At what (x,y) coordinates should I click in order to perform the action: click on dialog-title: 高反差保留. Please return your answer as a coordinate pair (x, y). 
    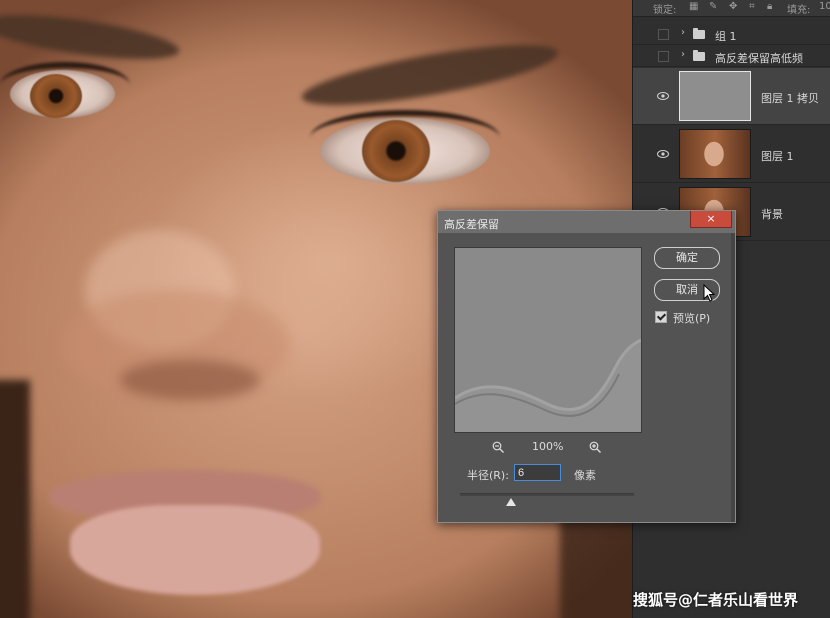
    Looking at the image, I should click on (471, 224).